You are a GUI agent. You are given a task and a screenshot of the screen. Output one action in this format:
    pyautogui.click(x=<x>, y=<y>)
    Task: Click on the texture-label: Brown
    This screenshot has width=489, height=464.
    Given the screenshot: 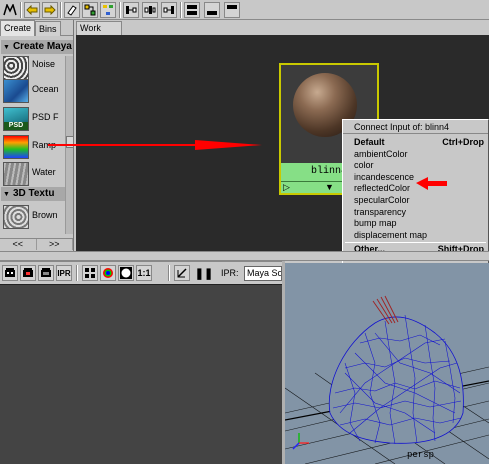 What is the action you would take?
    pyautogui.click(x=45, y=215)
    